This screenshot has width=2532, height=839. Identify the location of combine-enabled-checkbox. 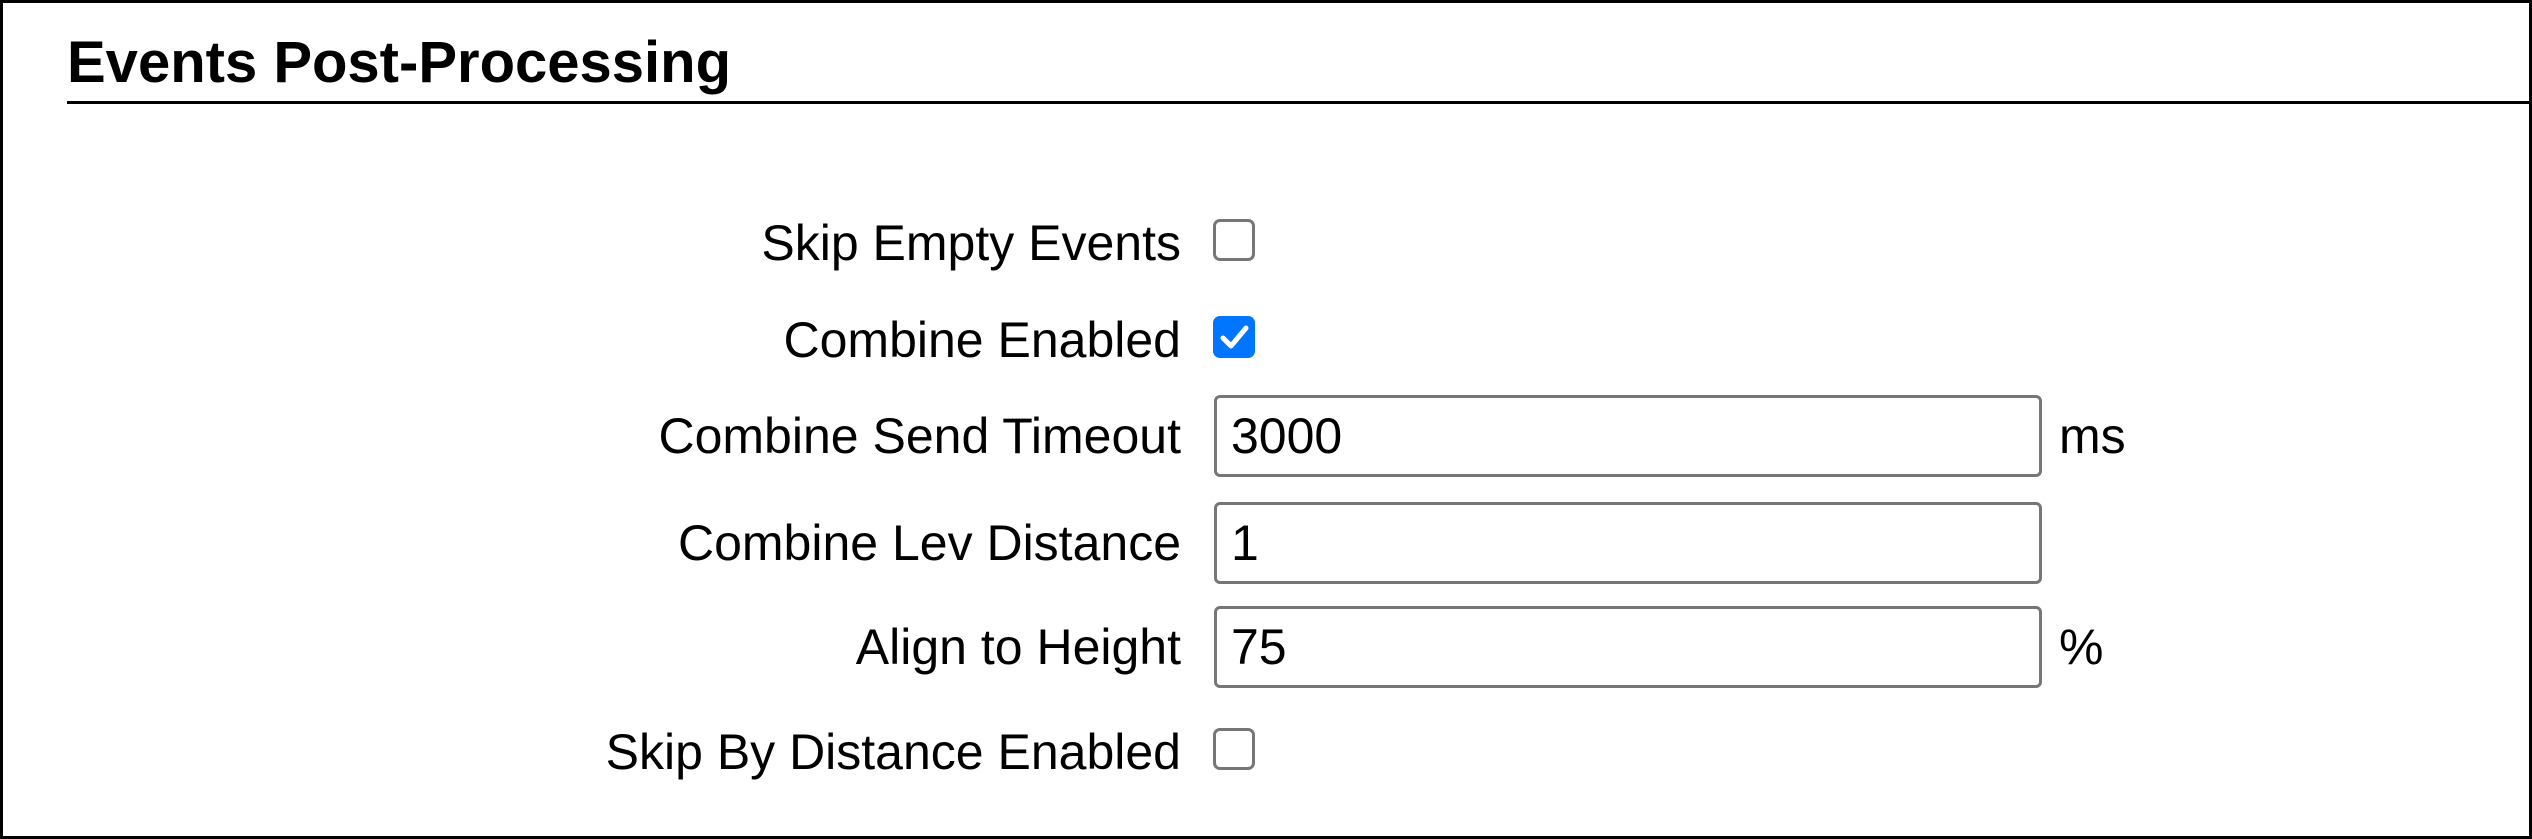
(1234, 337).